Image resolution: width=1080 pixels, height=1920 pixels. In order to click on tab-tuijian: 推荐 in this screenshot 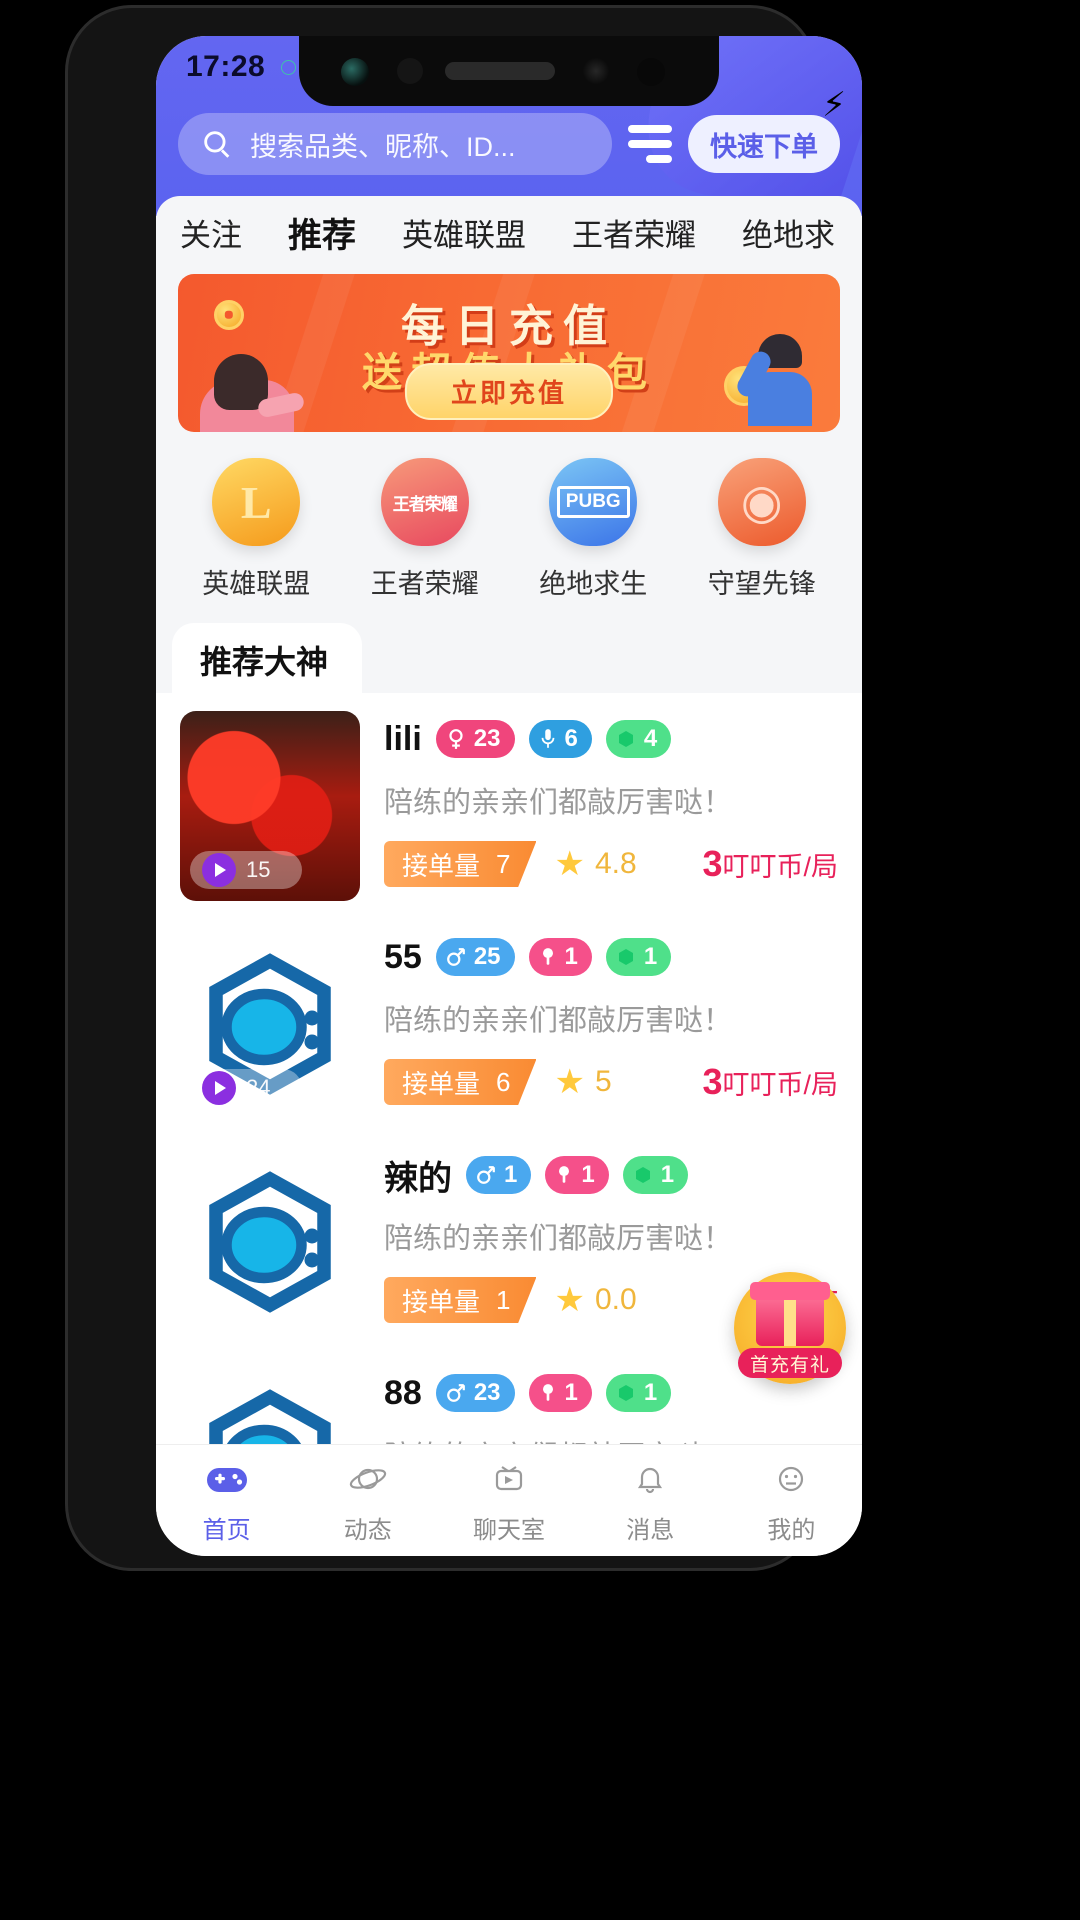, I will do `click(322, 232)`.